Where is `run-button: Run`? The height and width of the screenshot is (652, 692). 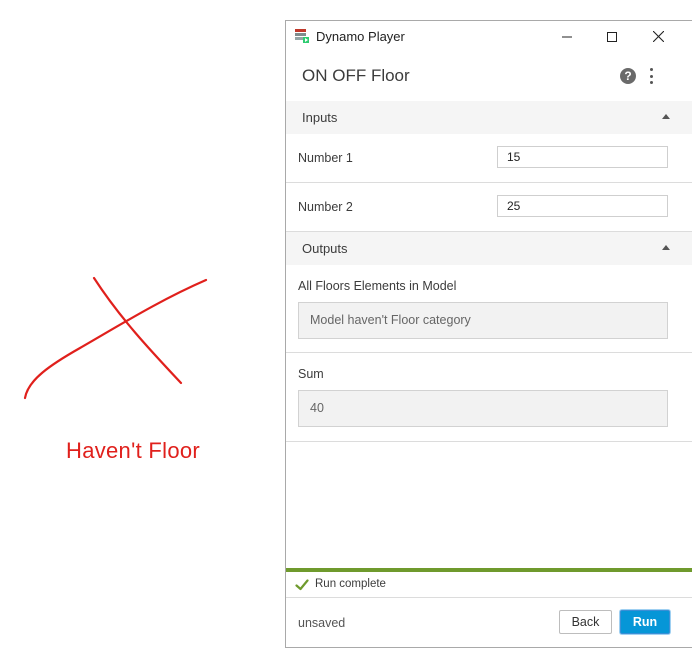
run-button: Run is located at coordinates (645, 622).